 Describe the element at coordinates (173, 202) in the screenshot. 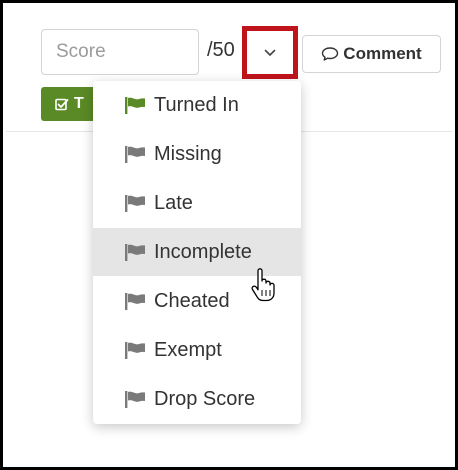

I see `menu-item-label: Late` at that location.